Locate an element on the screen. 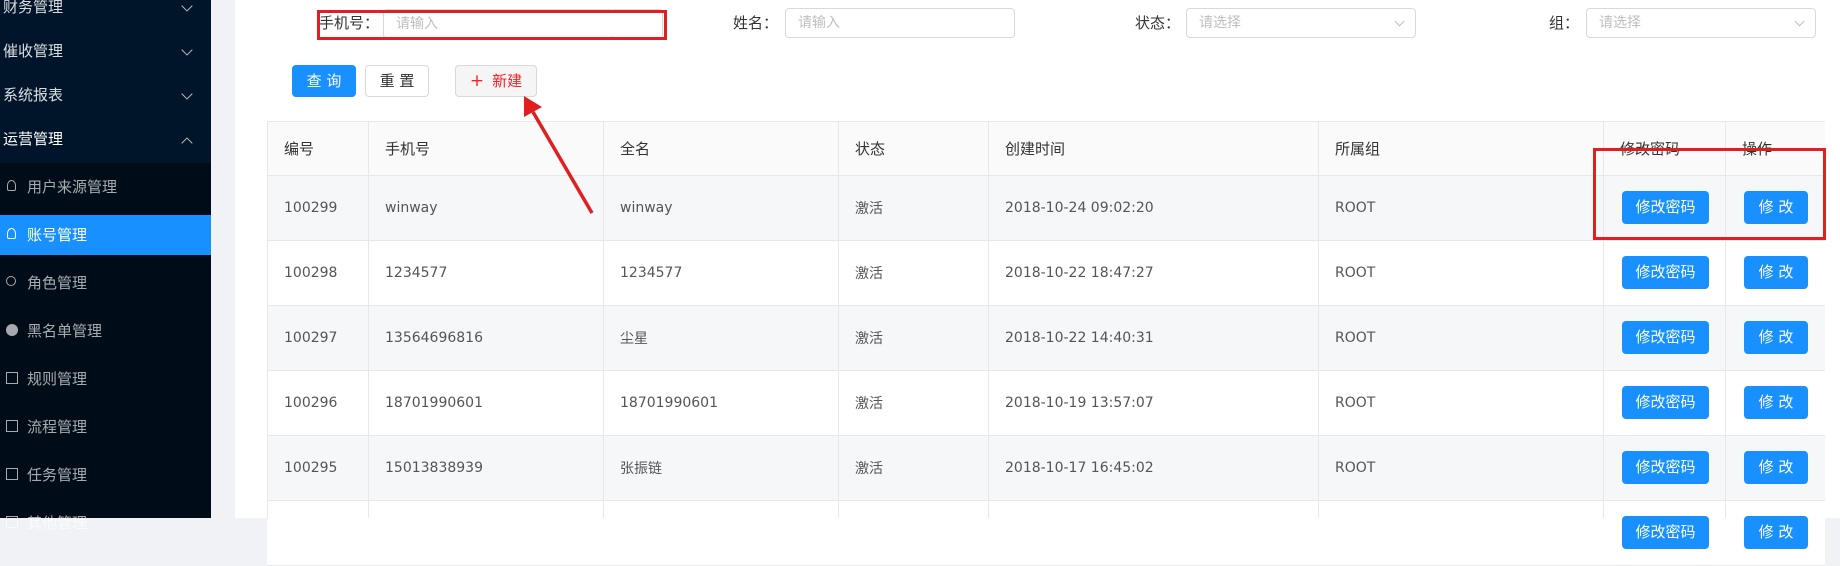 Image resolution: width=1840 pixels, height=566 pixels. group-select: 请选择 is located at coordinates (1701, 23).